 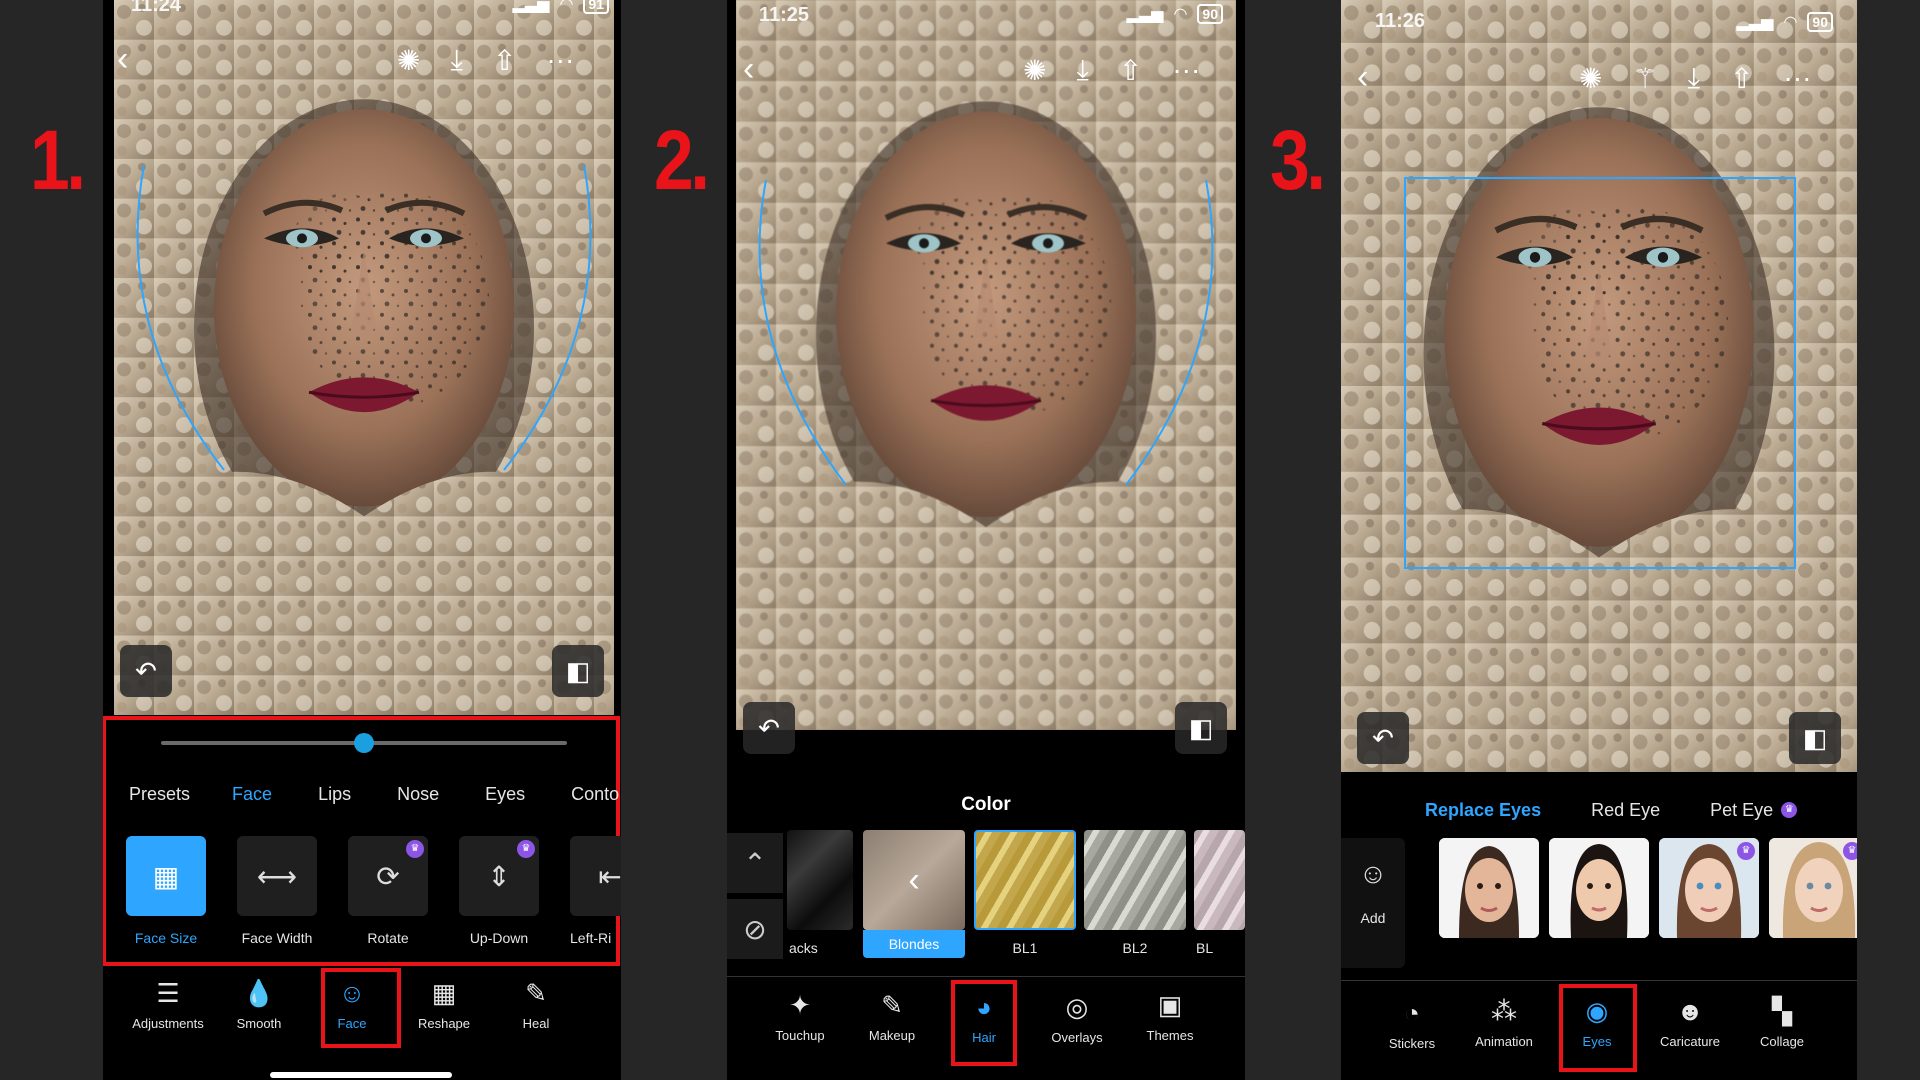 I want to click on face-outline-guide, so click(x=986, y=332).